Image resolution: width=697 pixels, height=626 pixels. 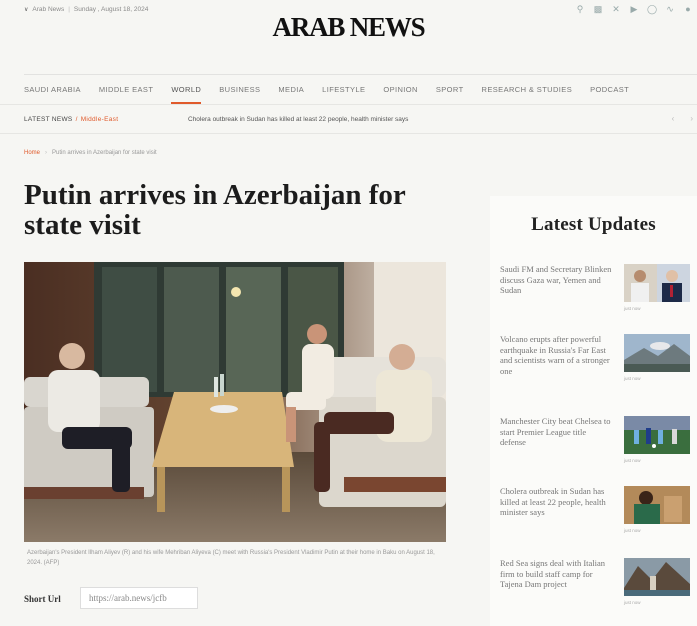 I want to click on globe-icon: ●, so click(x=688, y=9).